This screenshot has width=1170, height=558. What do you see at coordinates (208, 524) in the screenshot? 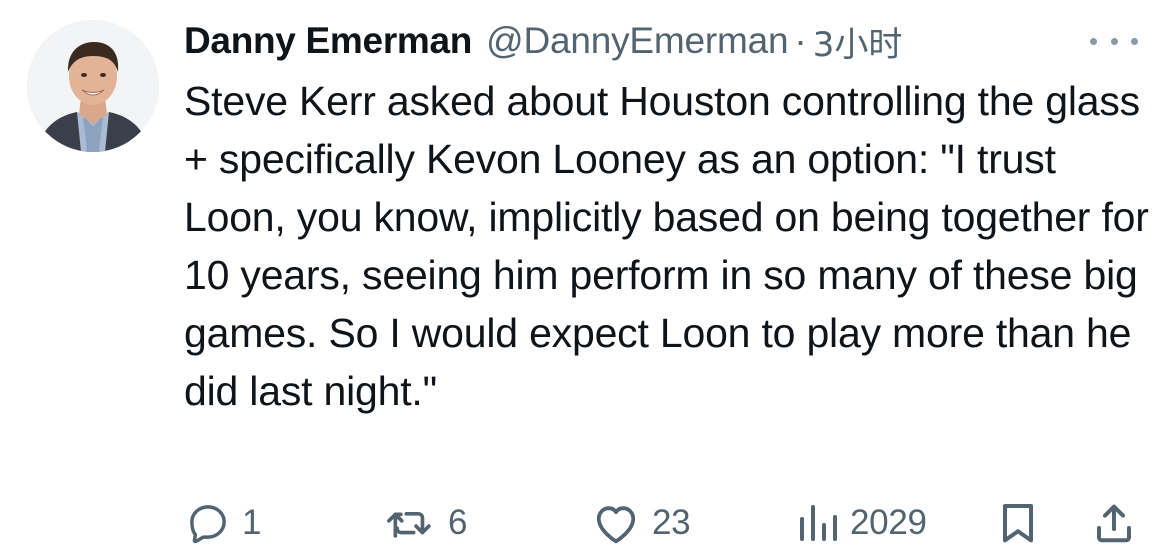
I see `reply-icon` at bounding box center [208, 524].